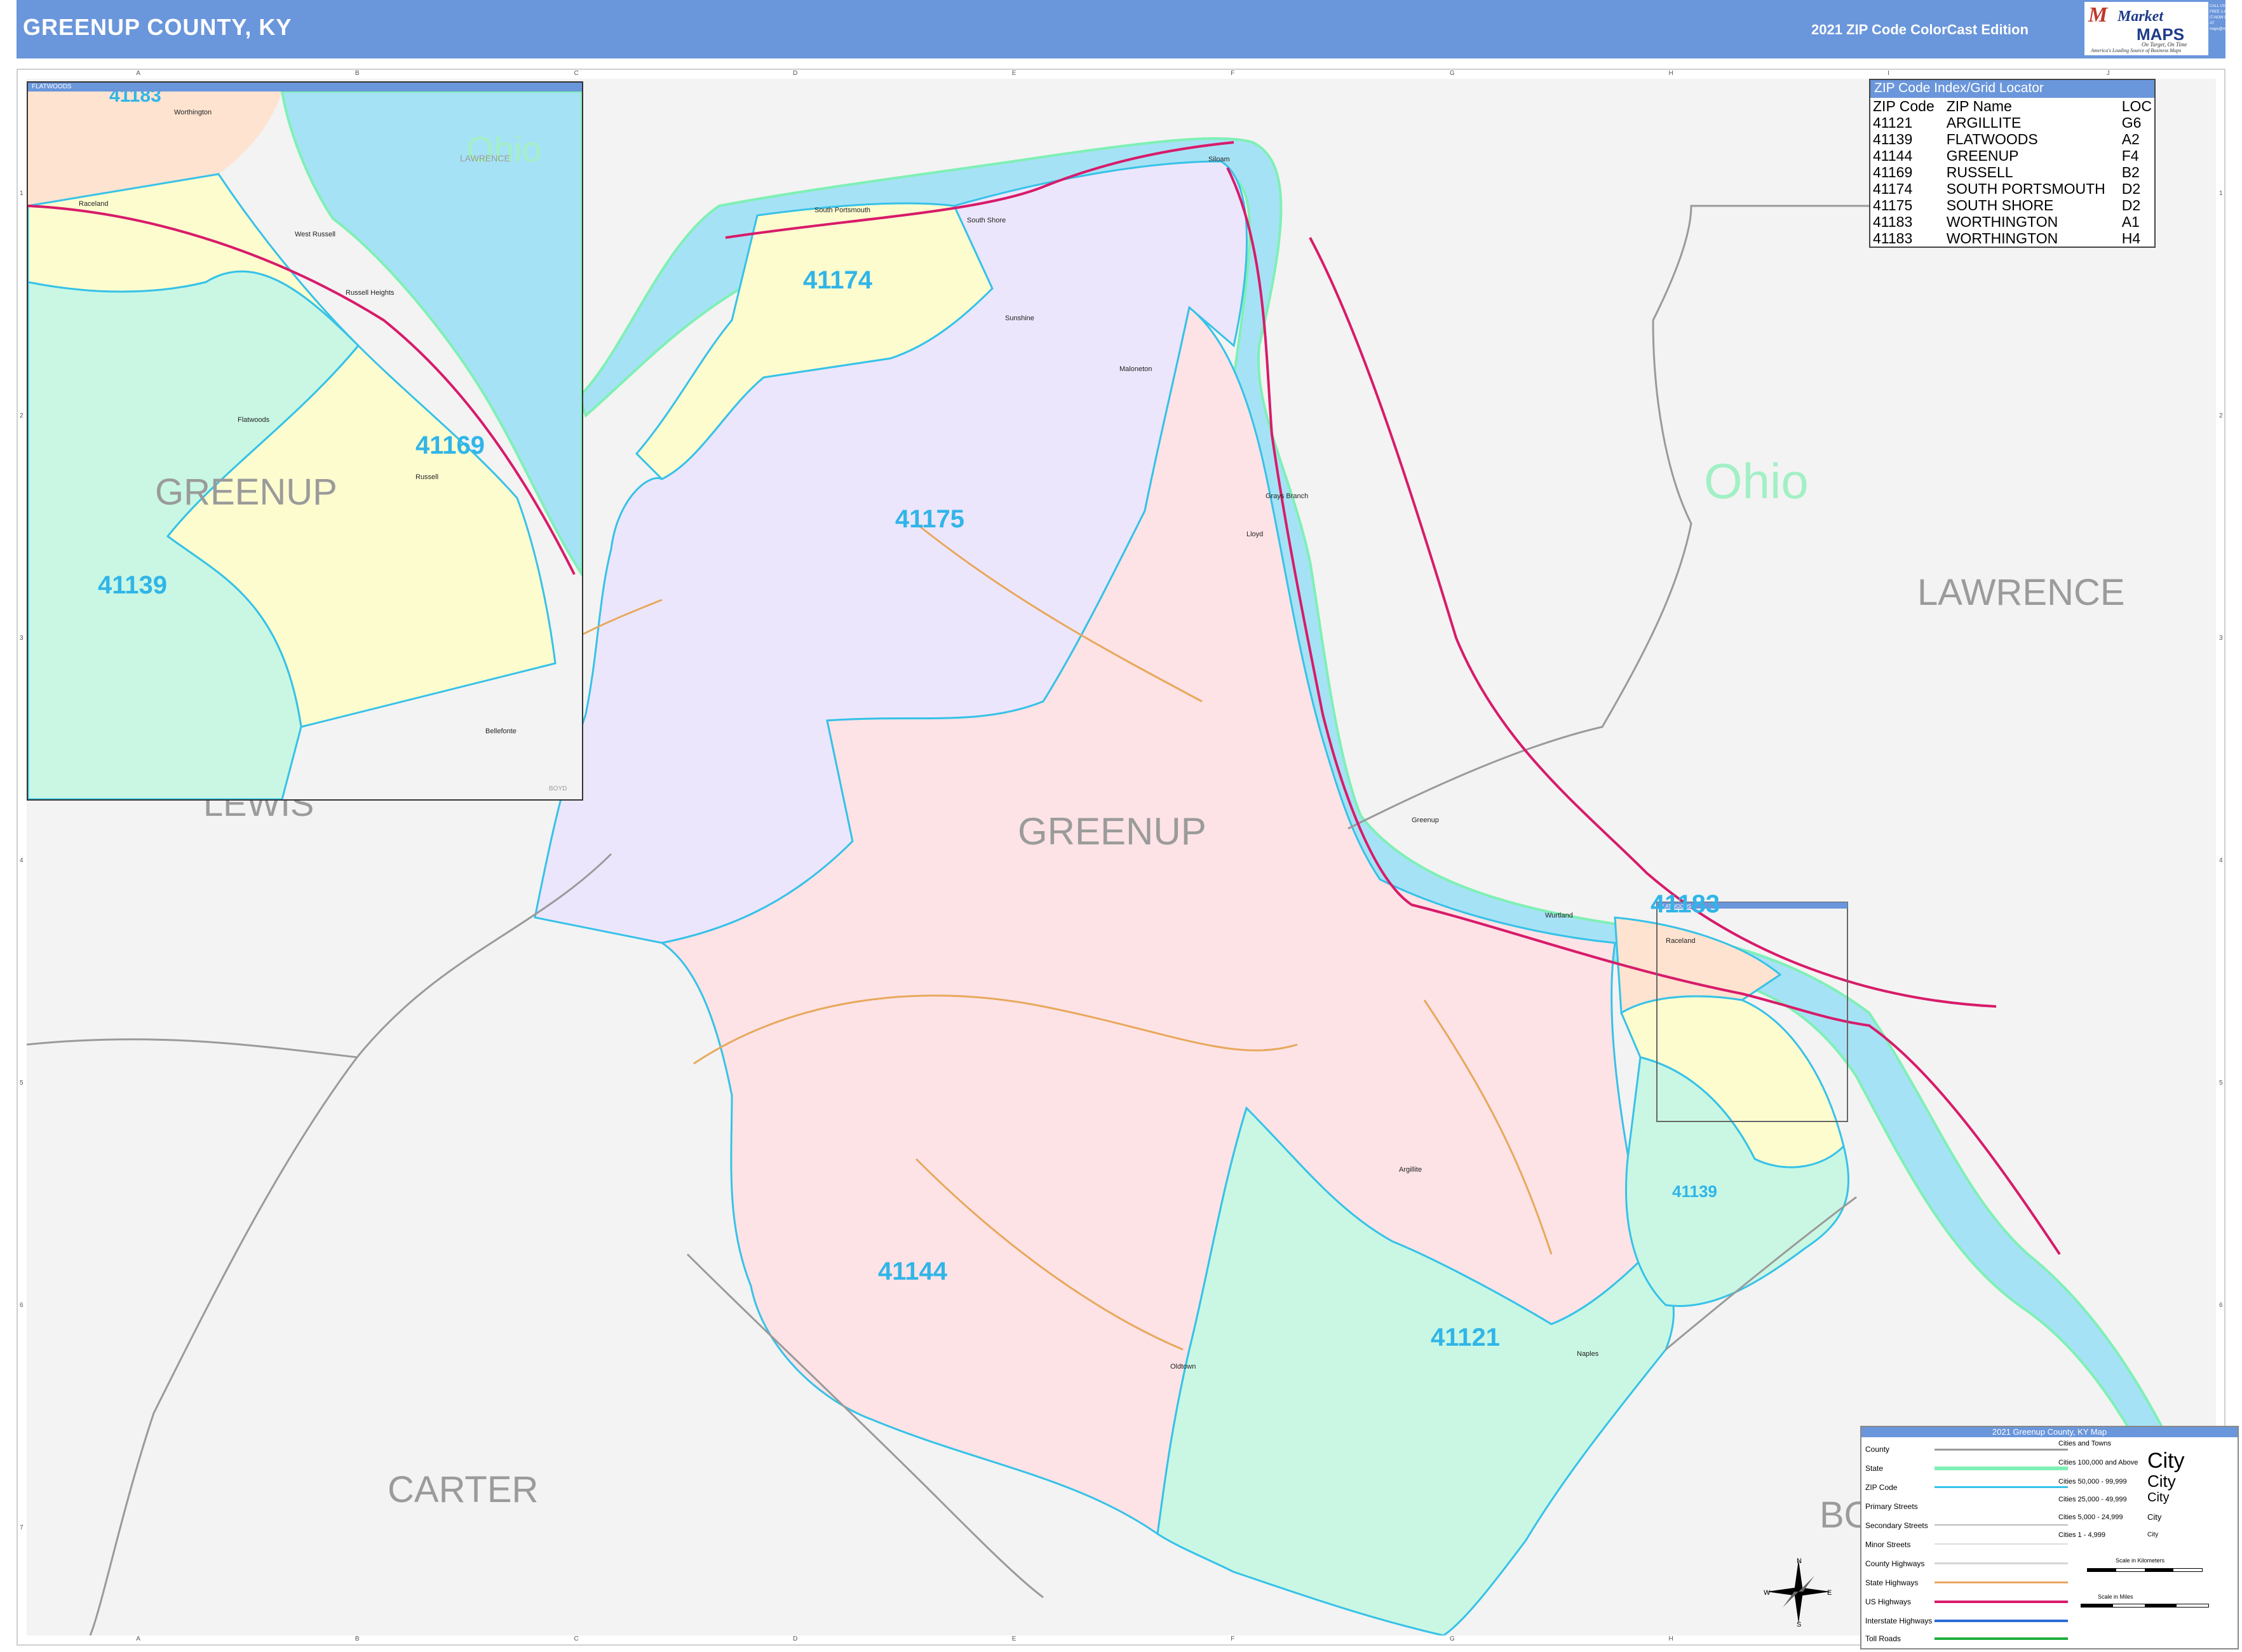 This screenshot has height=1652, width=2242. I want to click on place-siloam: Siloam, so click(1219, 159).